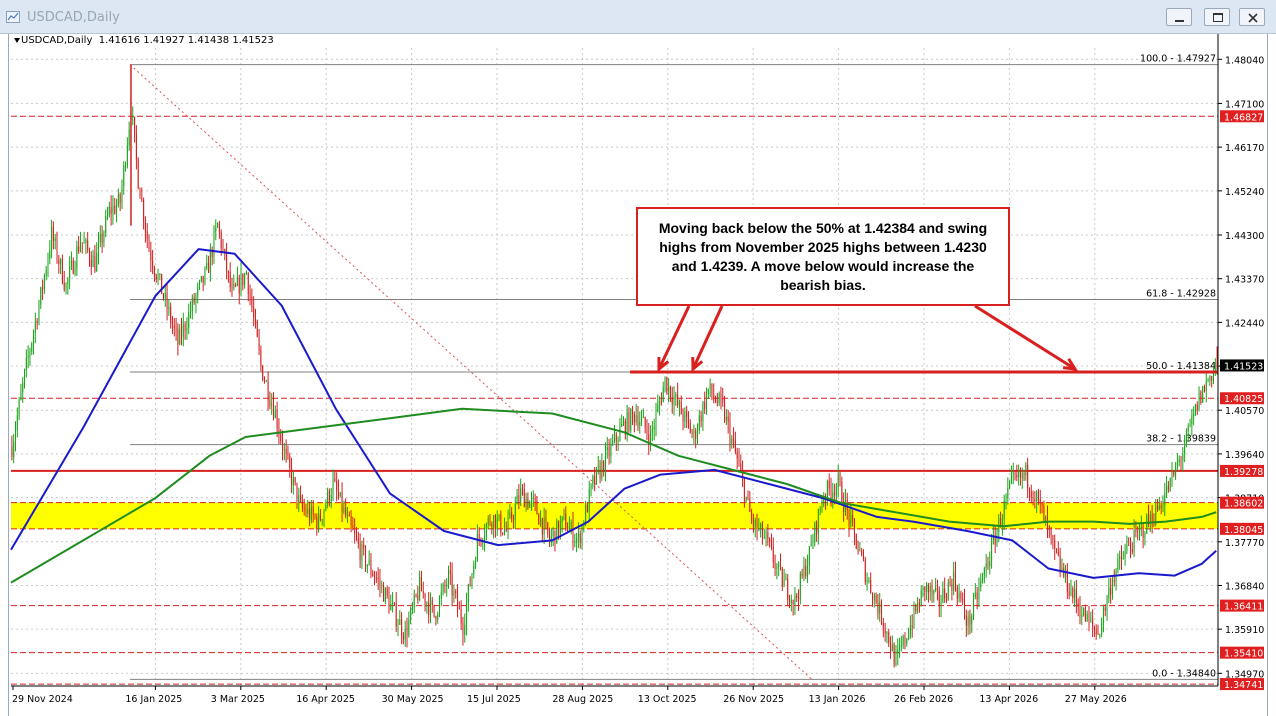  I want to click on time-tick-label: 13 Apr 2026, so click(1008, 699).